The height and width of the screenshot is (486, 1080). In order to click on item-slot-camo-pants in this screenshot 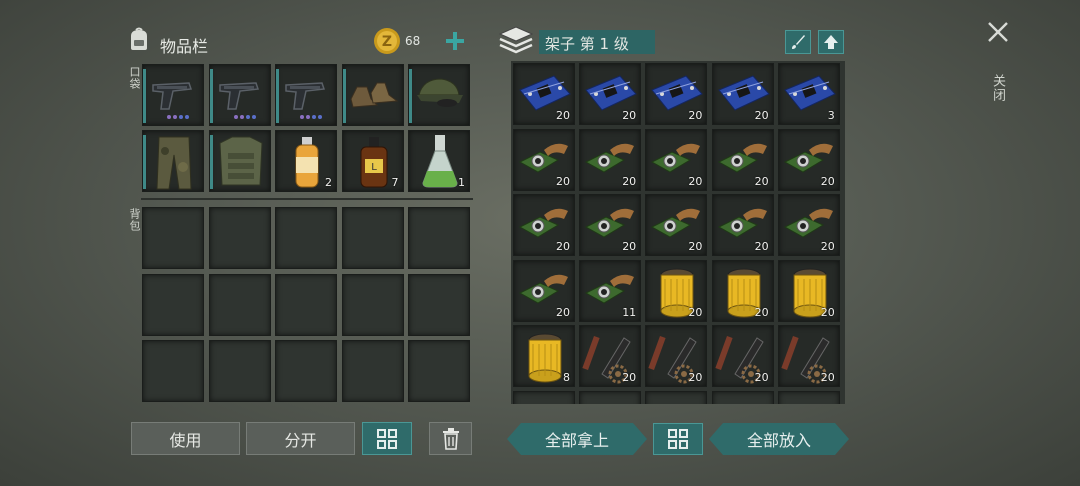, I will do `click(173, 161)`.